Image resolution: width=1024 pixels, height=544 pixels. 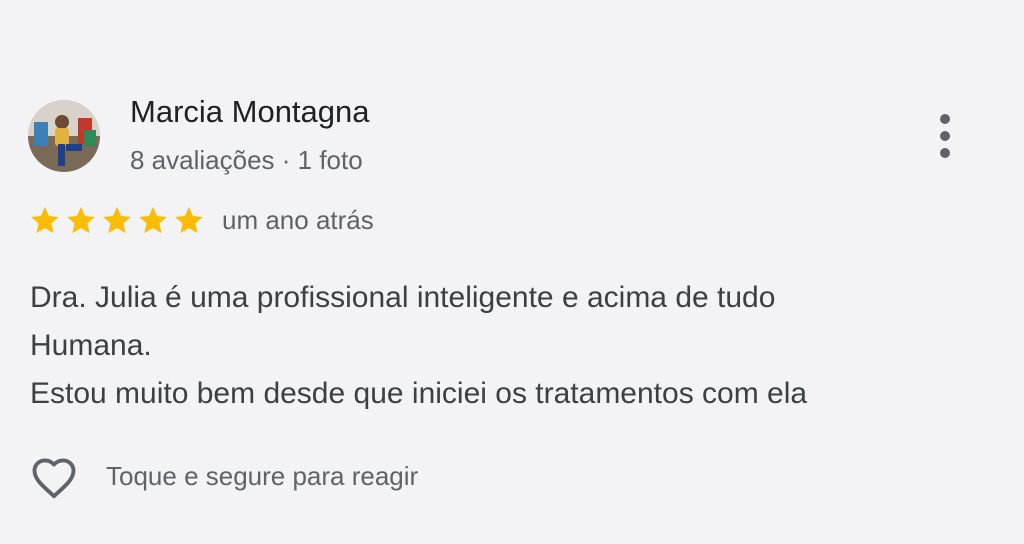 I want to click on review-text-line: Humana., so click(x=91, y=345).